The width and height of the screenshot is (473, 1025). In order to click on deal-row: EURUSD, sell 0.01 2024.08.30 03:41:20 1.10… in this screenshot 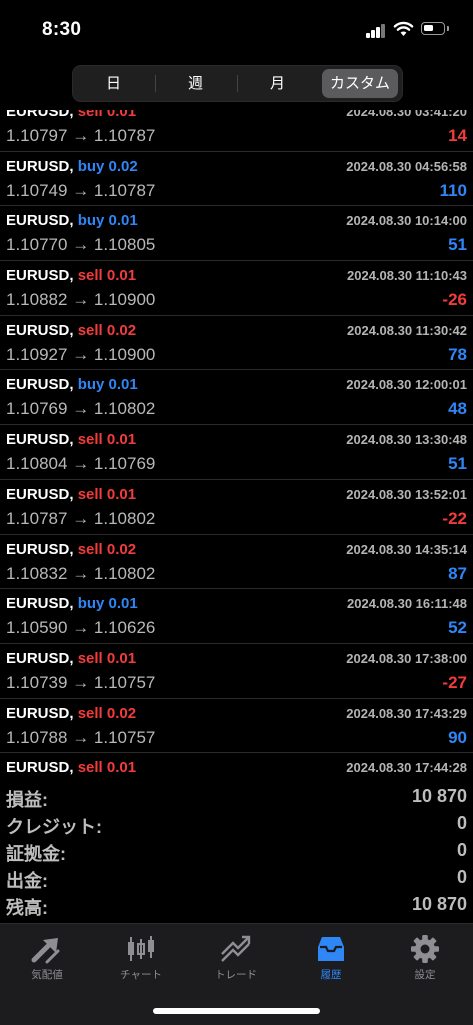, I will do `click(236, 131)`.